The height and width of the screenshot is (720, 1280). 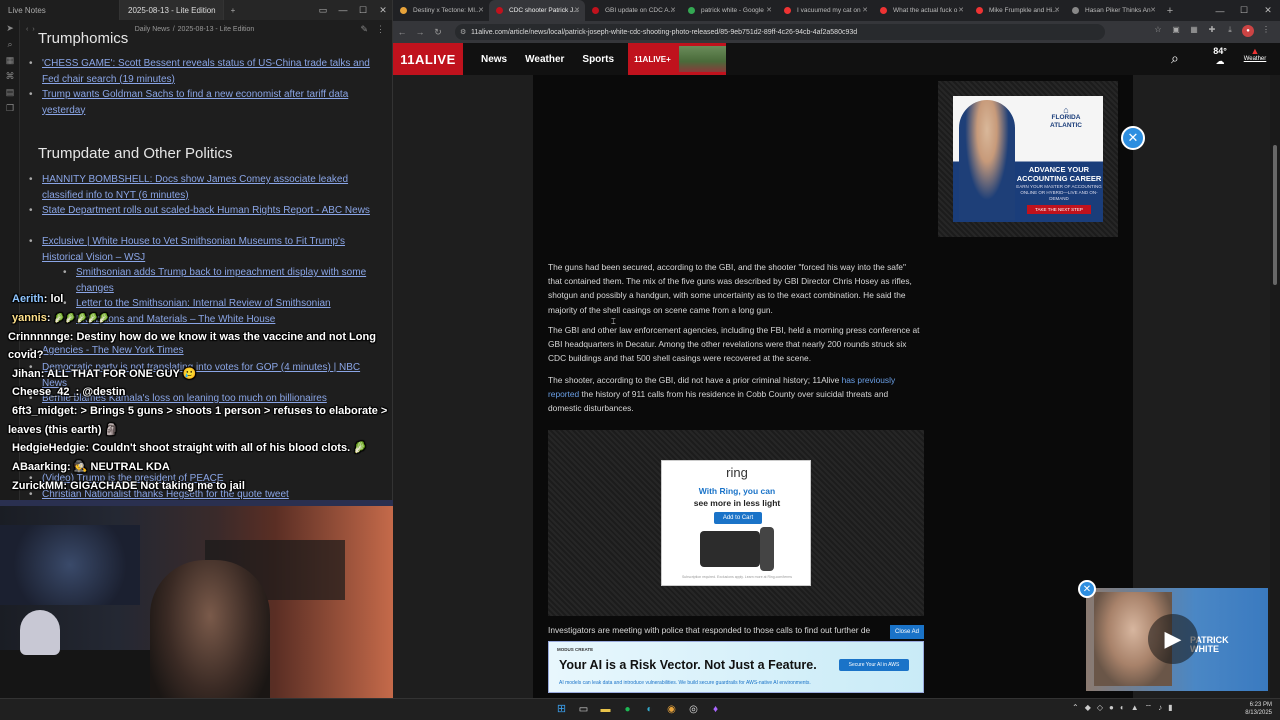 I want to click on close-ad-icon: ✕, so click(x=1133, y=138).